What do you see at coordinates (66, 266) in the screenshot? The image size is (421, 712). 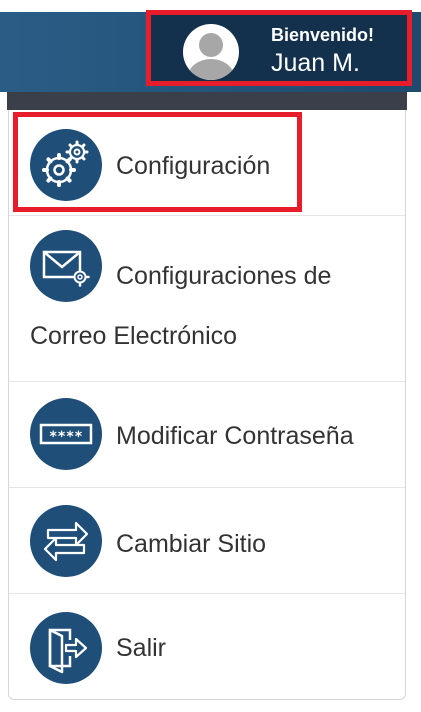 I see `email-settings-icon` at bounding box center [66, 266].